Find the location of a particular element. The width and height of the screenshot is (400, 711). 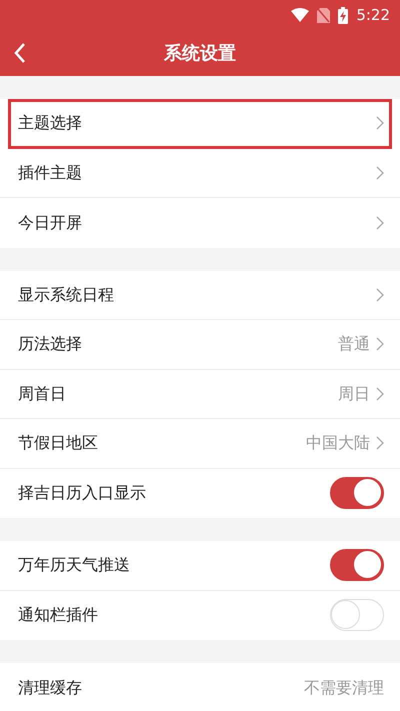

setting-value: 普通 is located at coordinates (354, 344).